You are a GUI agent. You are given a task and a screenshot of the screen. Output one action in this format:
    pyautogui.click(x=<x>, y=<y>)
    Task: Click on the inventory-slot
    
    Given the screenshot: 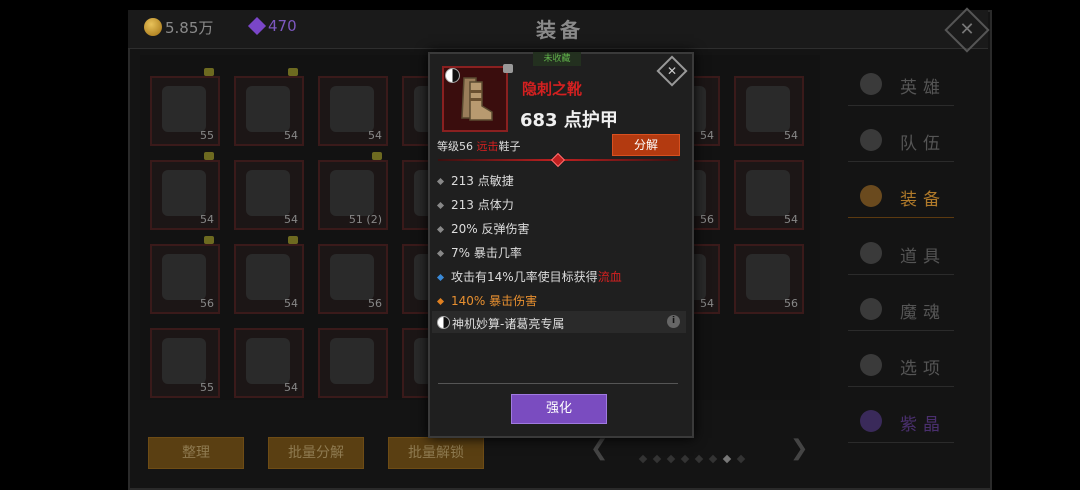 What is the action you would take?
    pyautogui.click(x=353, y=363)
    